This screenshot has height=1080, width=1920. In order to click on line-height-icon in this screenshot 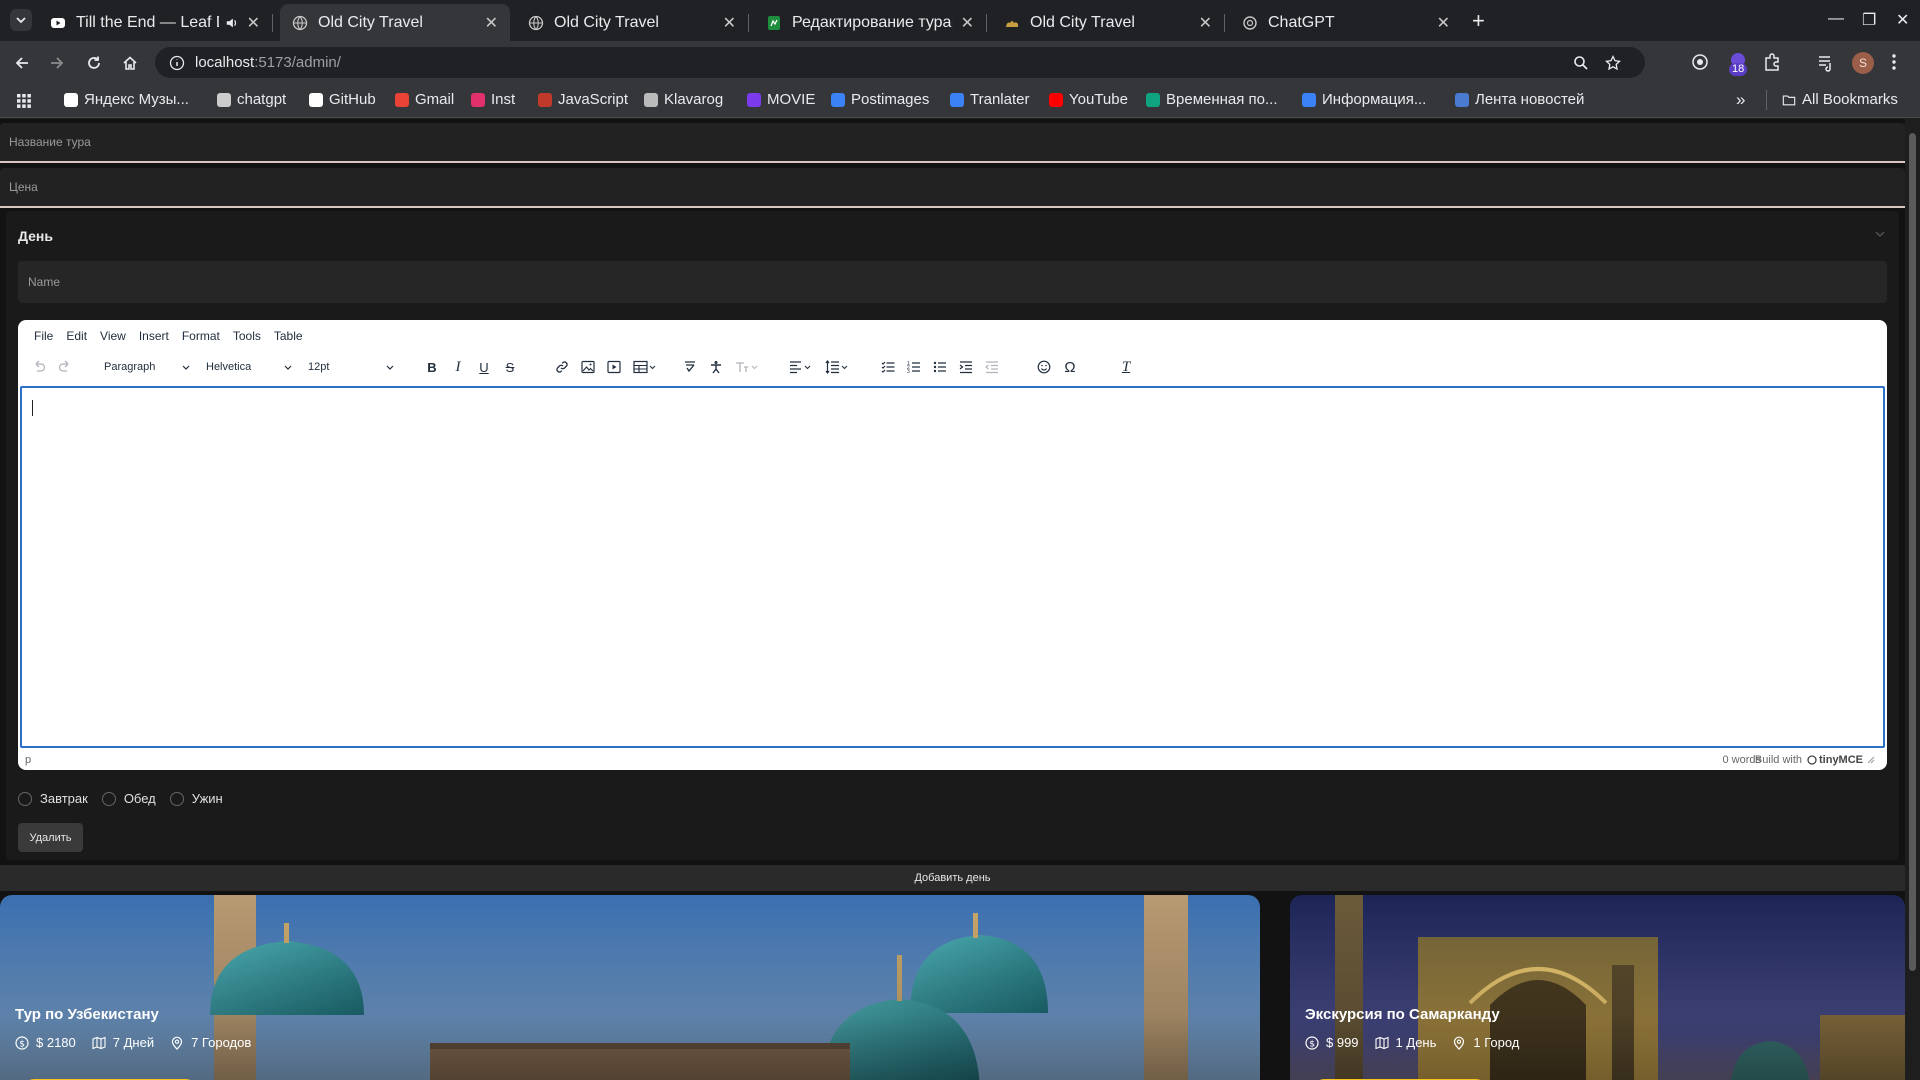, I will do `click(837, 367)`.